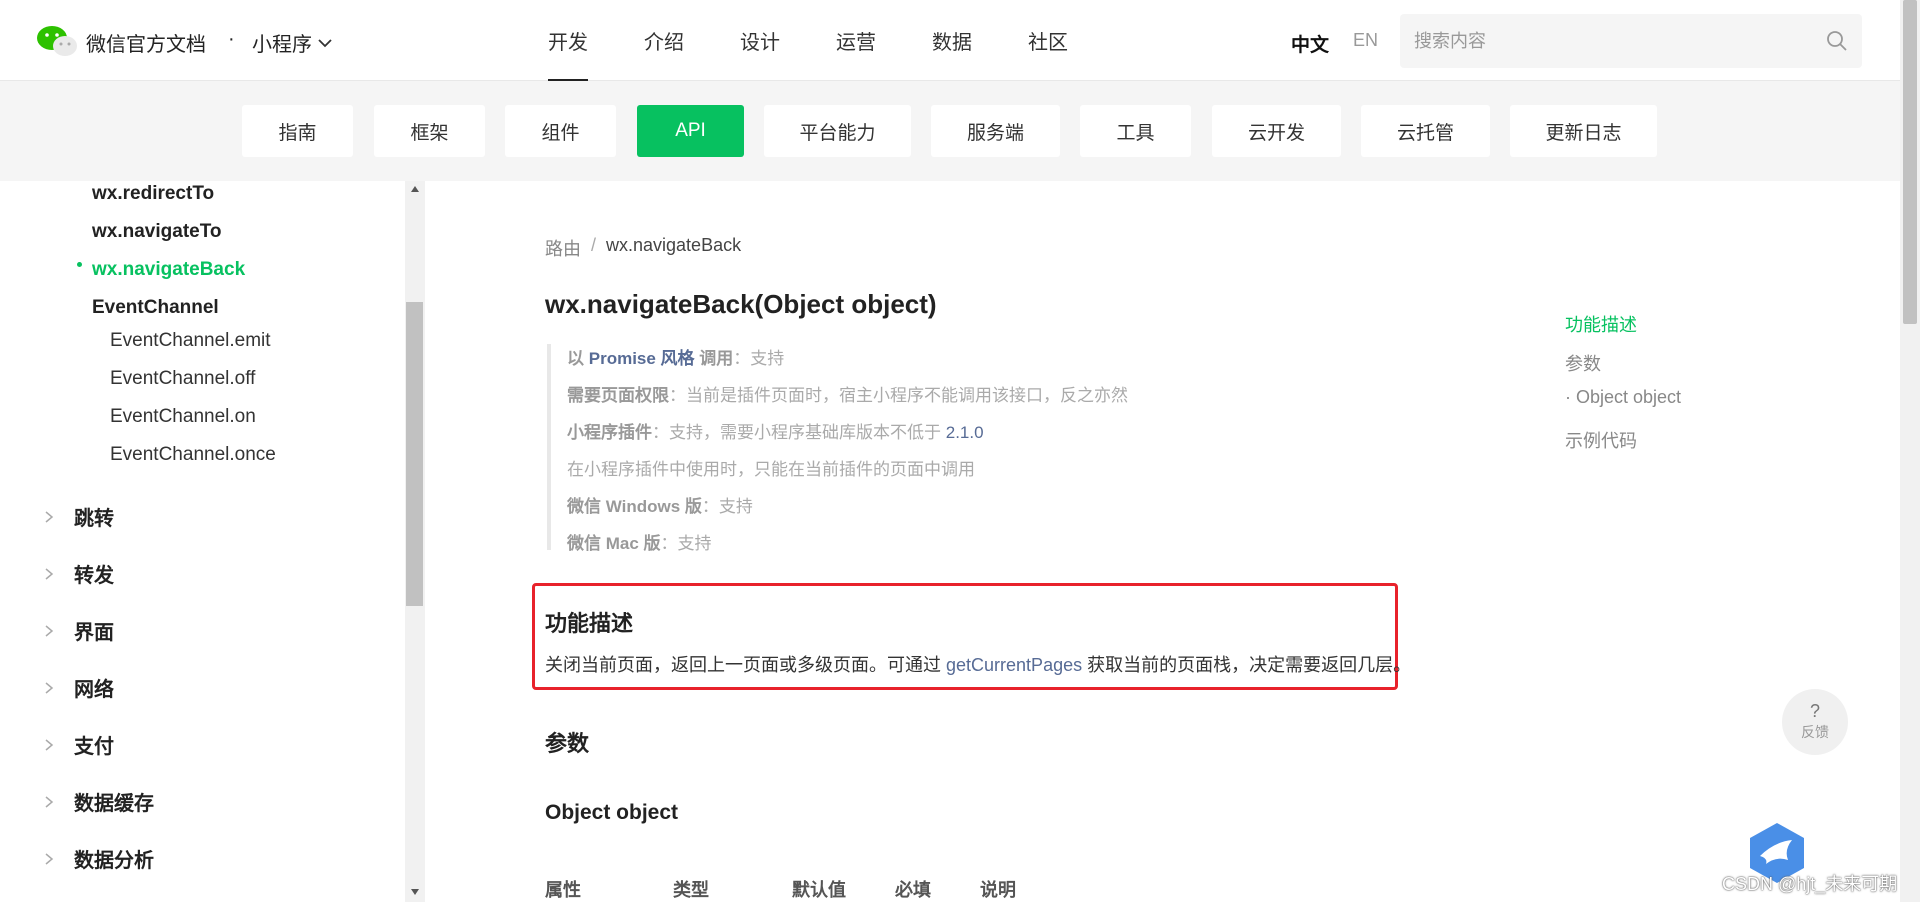 The image size is (1920, 902). I want to click on category-api: API, so click(690, 131).